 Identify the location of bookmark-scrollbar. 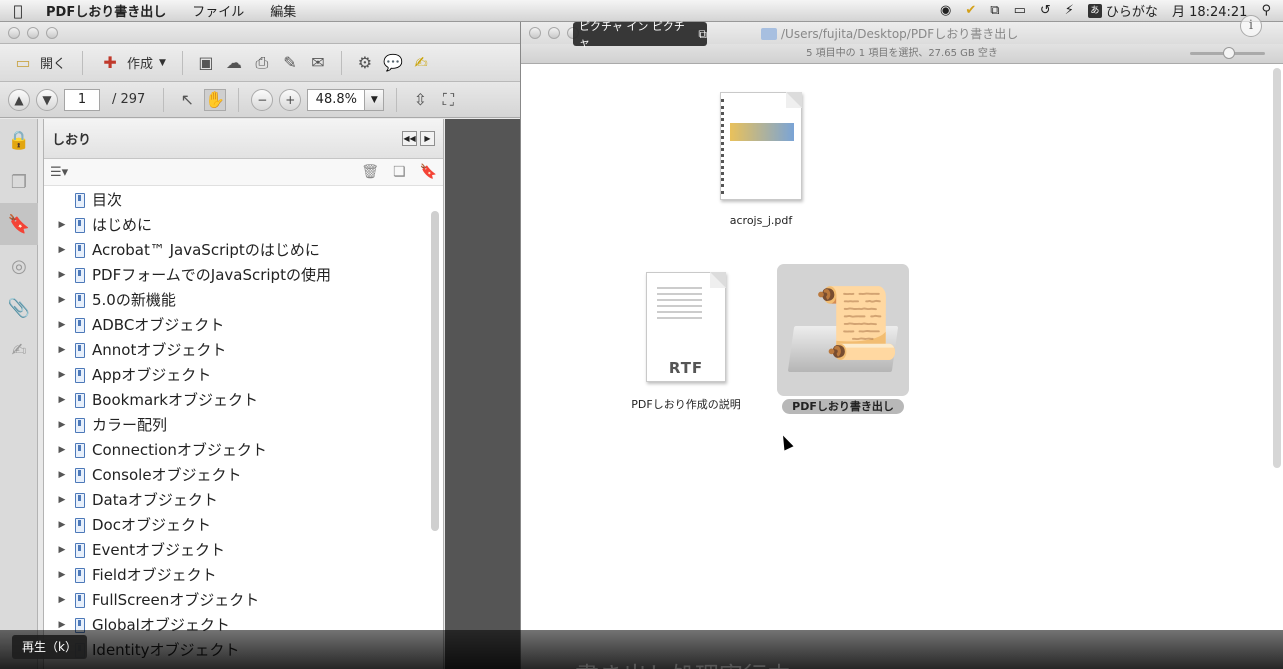
(435, 371).